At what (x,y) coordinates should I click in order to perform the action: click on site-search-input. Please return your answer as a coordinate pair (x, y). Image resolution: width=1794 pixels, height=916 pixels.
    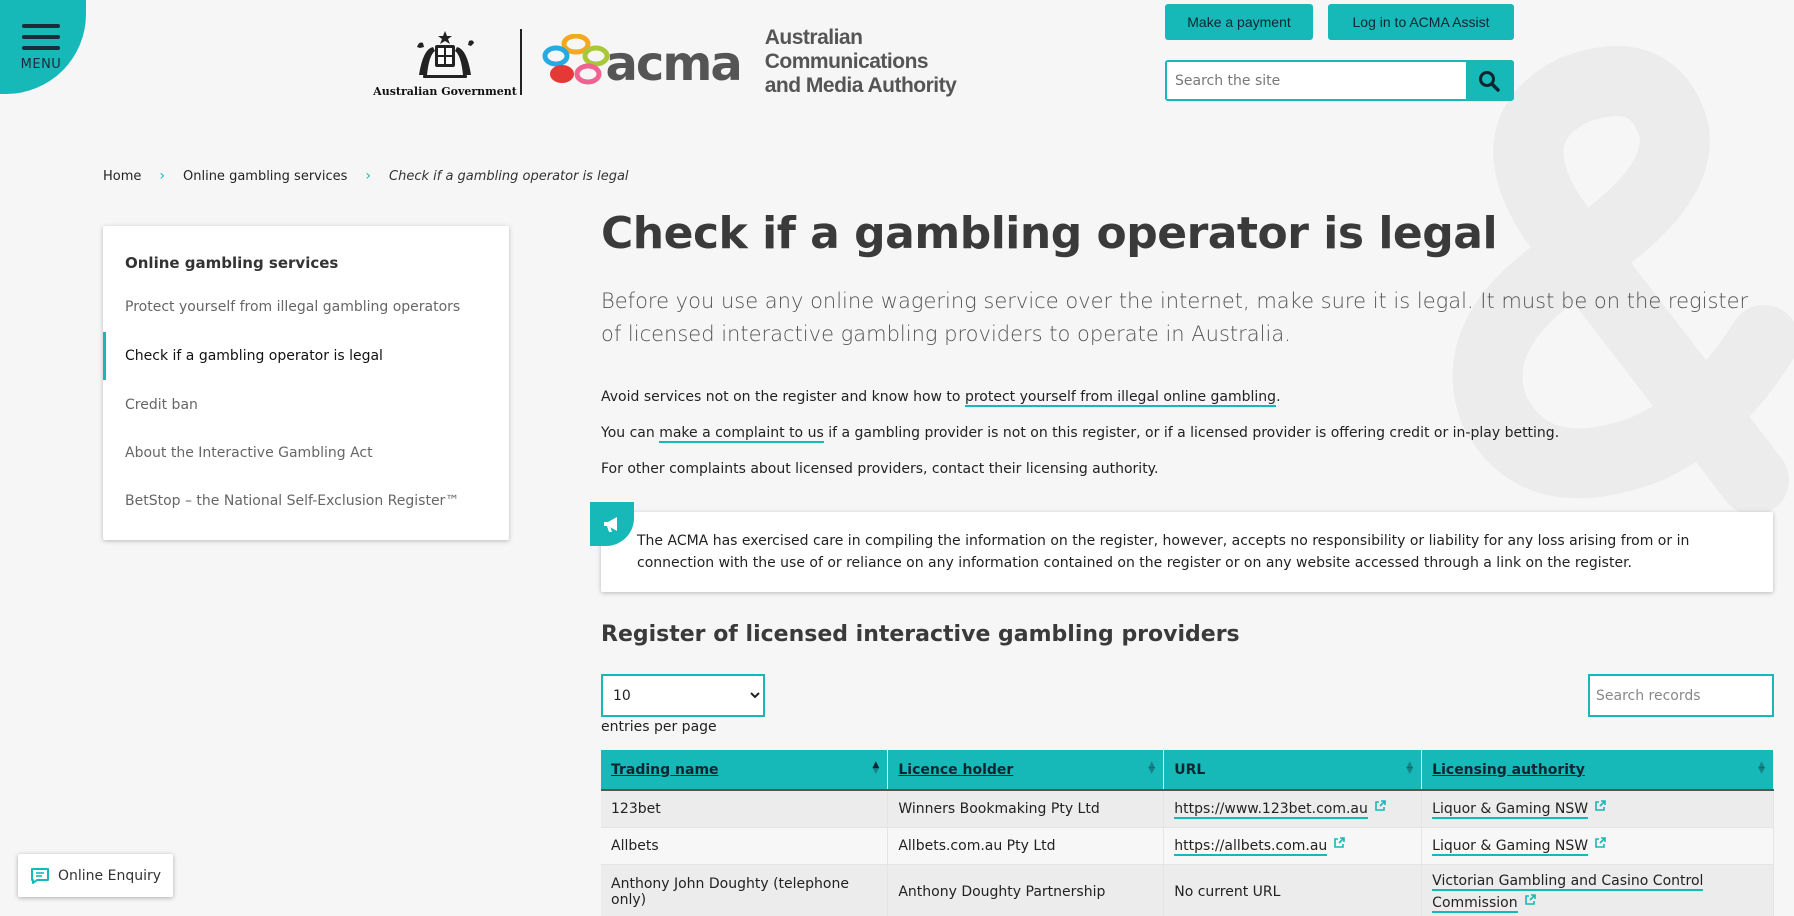
    Looking at the image, I should click on (1316, 80).